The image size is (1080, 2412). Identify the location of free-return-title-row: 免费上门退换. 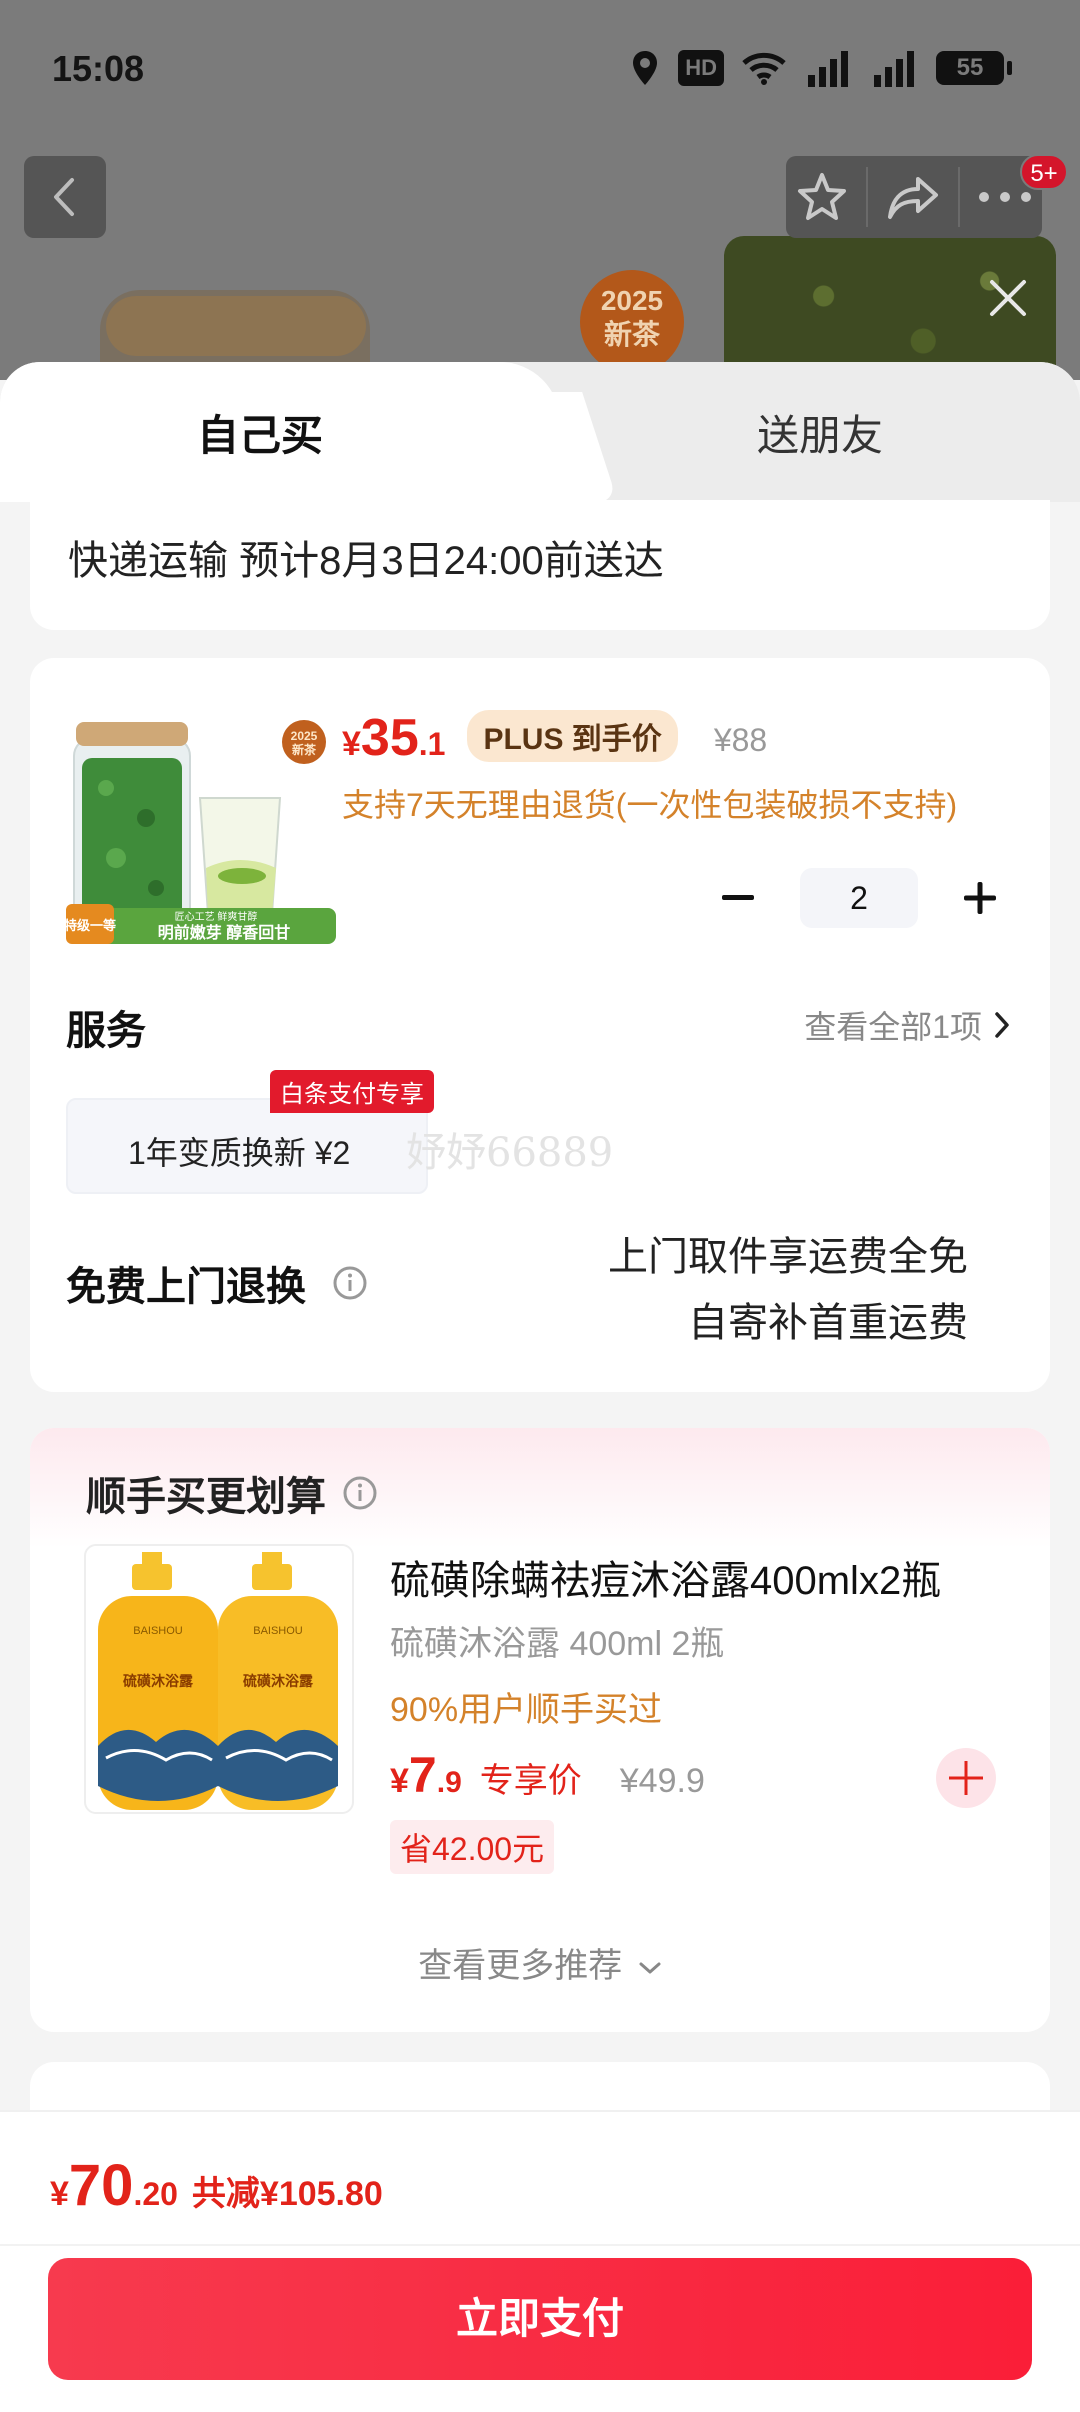
(217, 1283).